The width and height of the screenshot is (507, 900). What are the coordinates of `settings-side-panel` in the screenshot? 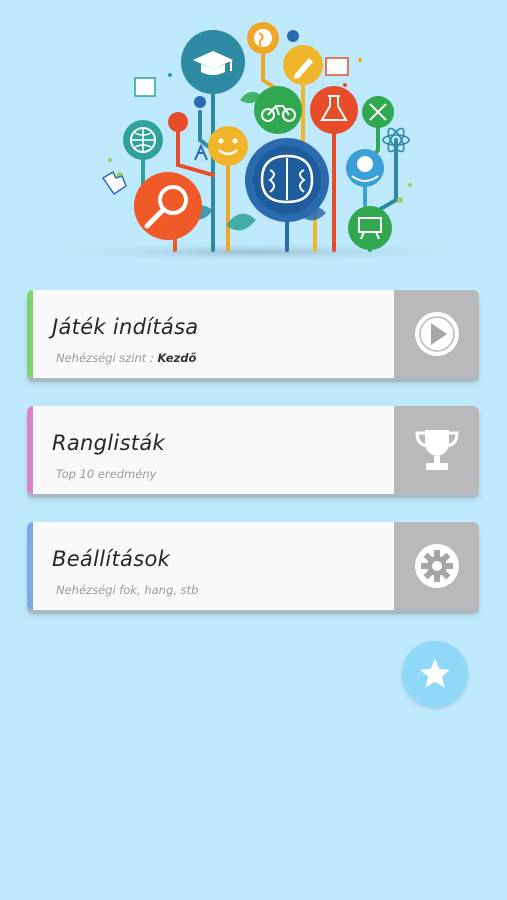 It's located at (436, 566).